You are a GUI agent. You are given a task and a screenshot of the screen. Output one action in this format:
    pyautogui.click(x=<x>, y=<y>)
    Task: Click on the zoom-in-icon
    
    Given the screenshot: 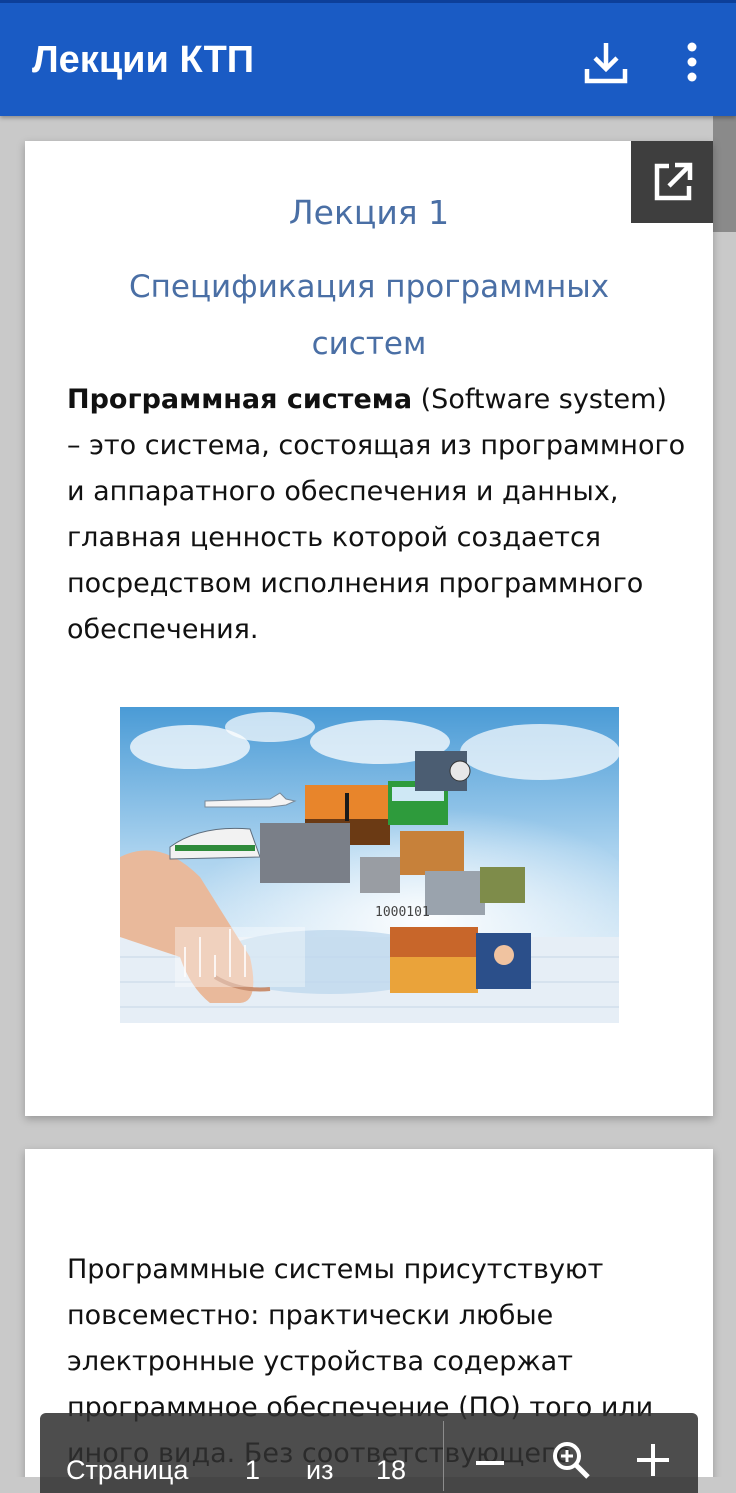 What is the action you would take?
    pyautogui.click(x=571, y=1460)
    